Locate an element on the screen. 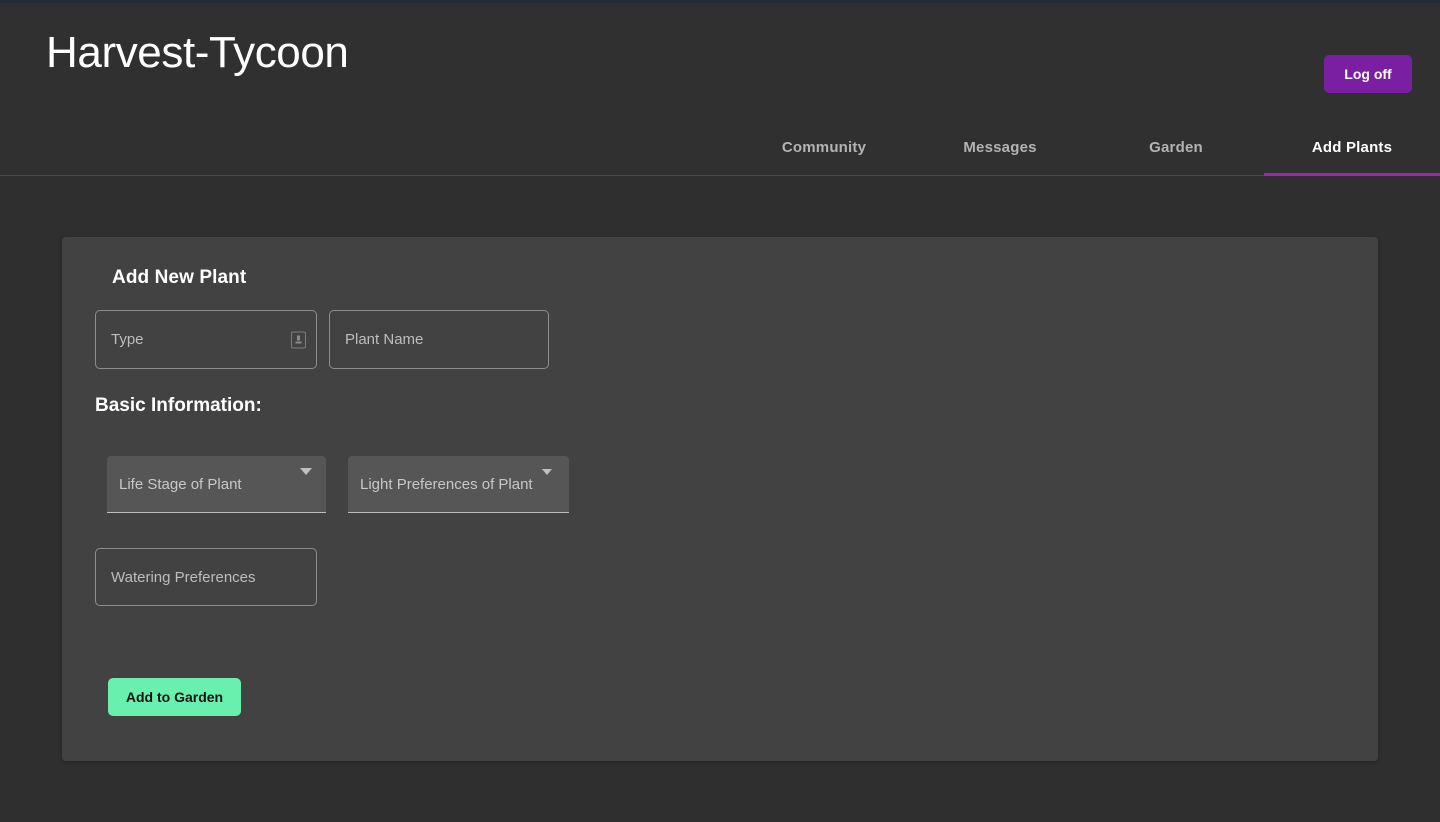  tab-add-plants: Add Plants is located at coordinates (1352, 147).